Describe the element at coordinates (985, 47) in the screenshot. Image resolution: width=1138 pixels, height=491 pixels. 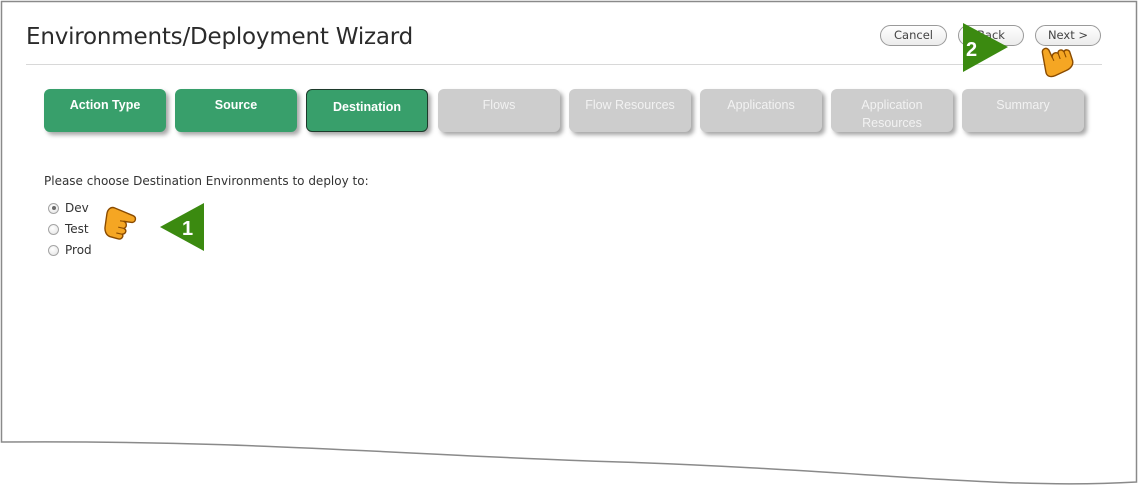
I see `callout-2: 2` at that location.